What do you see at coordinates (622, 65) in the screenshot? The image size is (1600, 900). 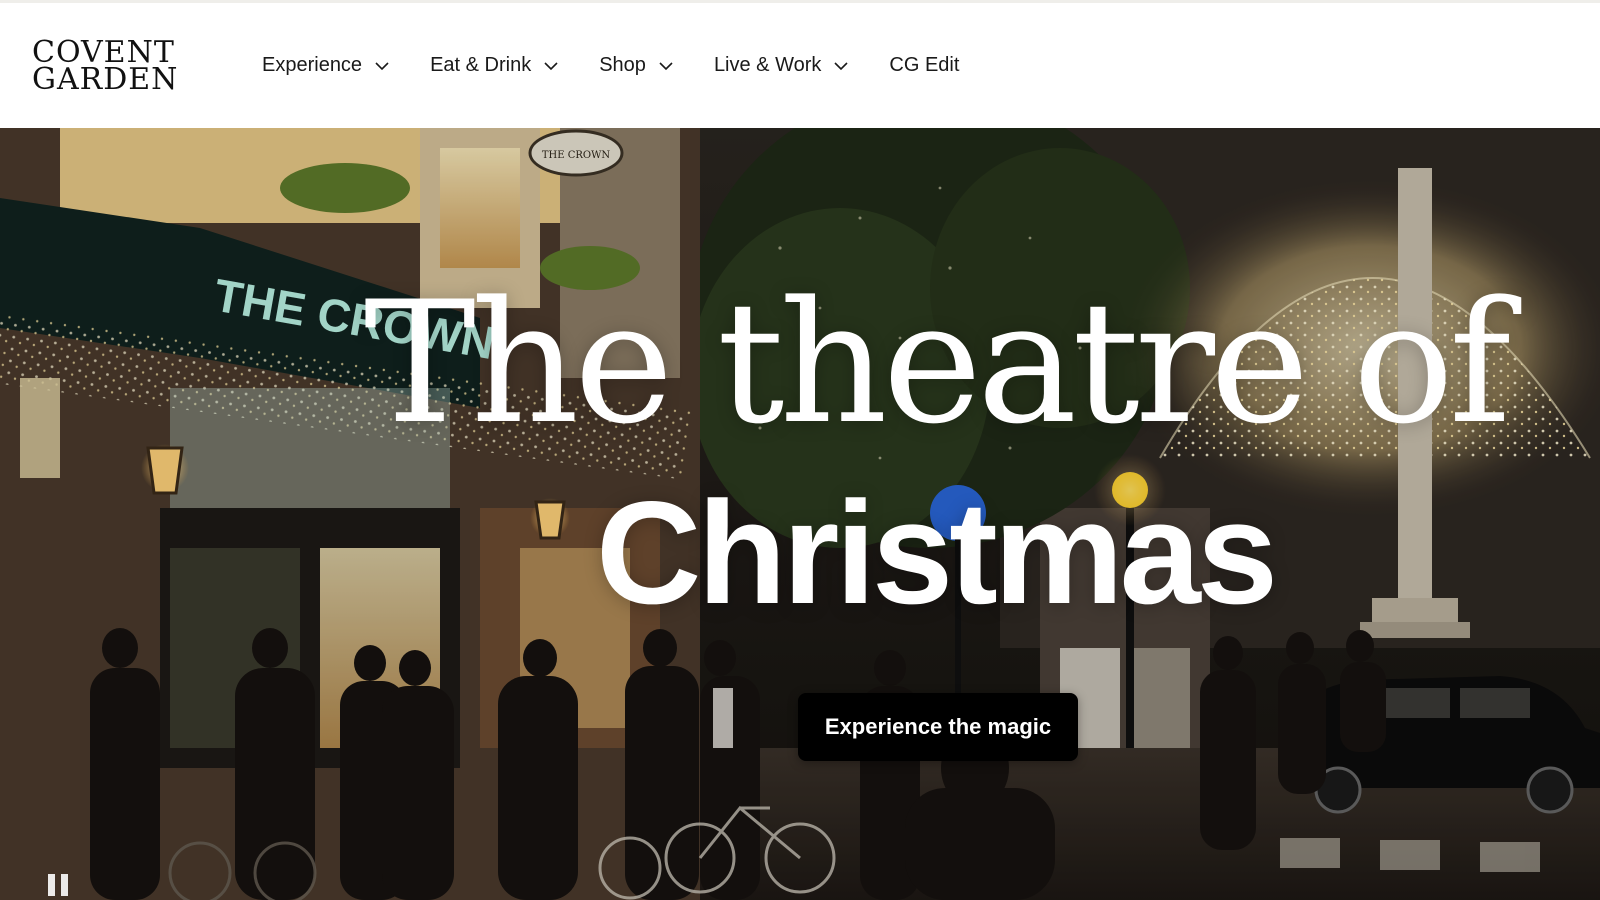 I see `nav-item-label: Shop` at bounding box center [622, 65].